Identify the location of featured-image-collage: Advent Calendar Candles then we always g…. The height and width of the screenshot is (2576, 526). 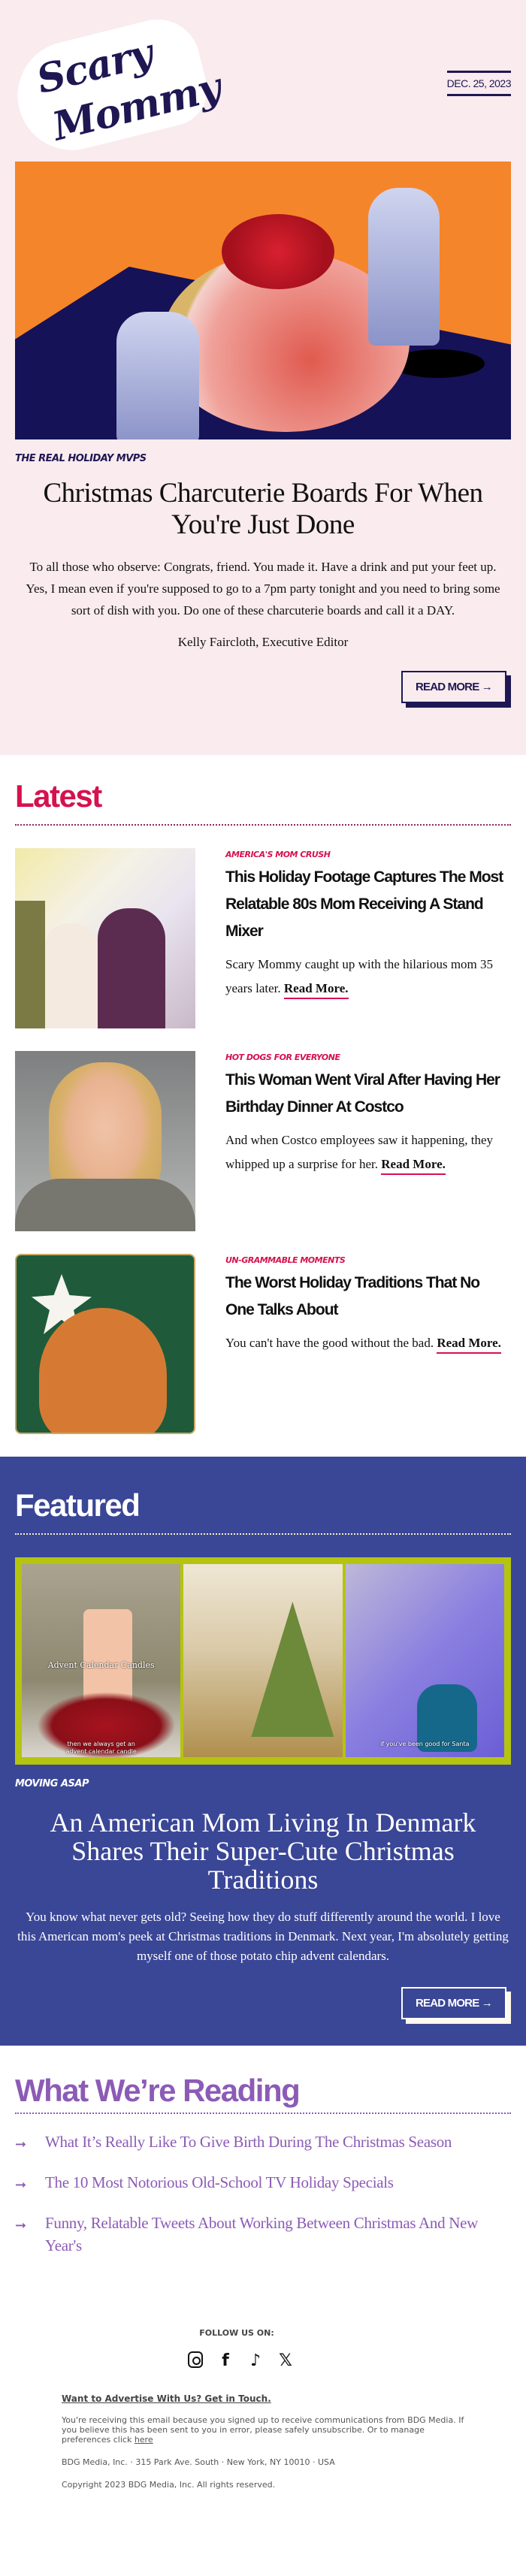
(263, 1661).